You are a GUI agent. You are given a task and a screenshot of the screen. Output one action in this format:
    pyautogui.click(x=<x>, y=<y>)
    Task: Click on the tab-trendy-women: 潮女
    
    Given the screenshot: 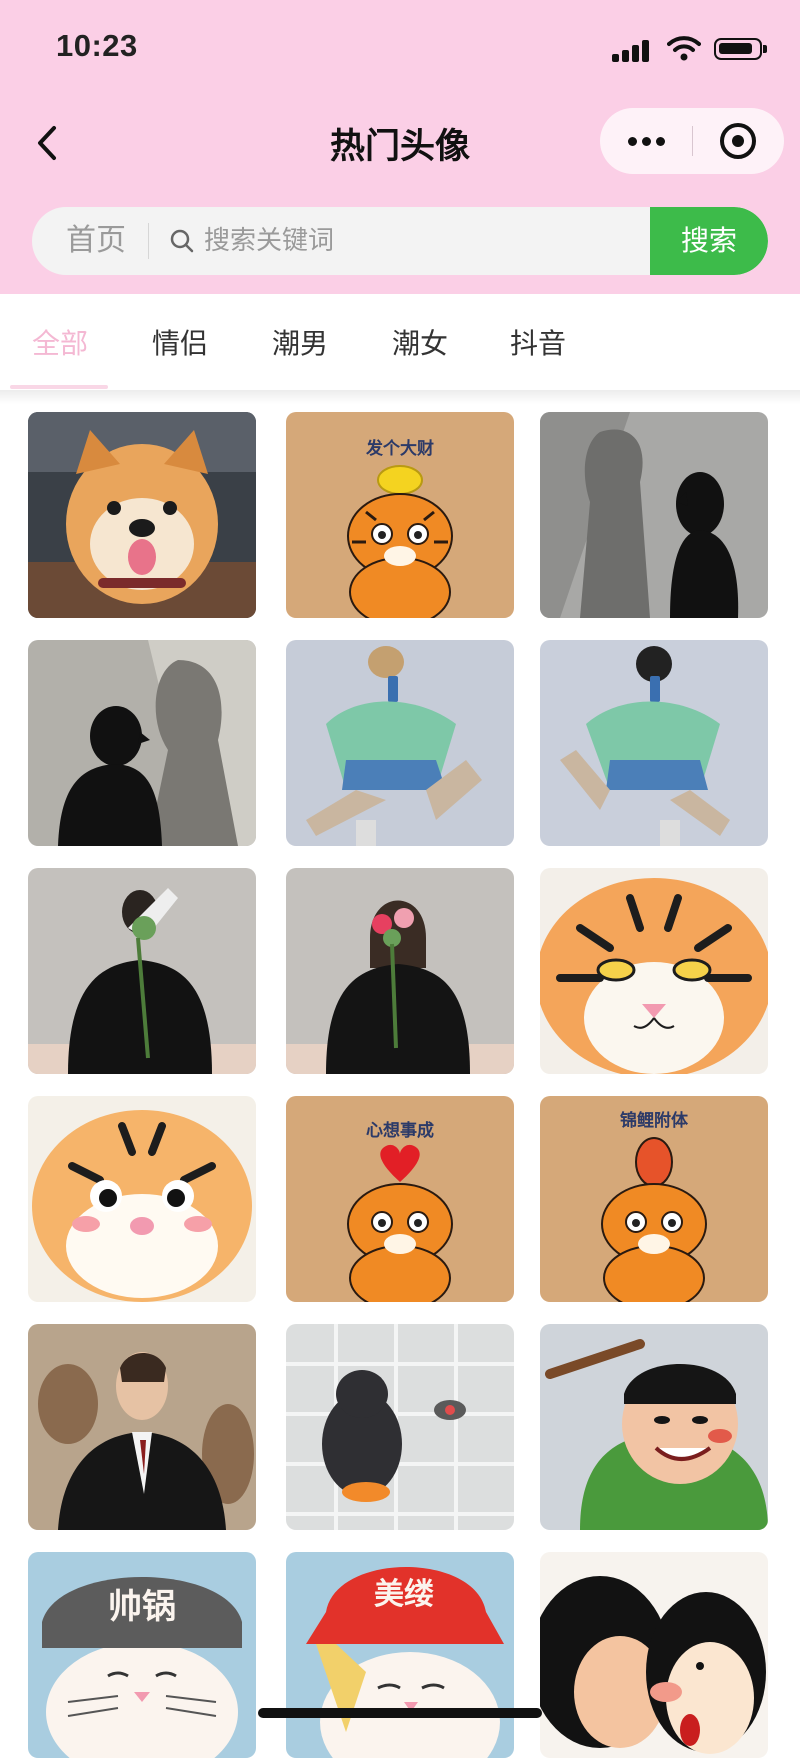 What is the action you would take?
    pyautogui.click(x=420, y=342)
    